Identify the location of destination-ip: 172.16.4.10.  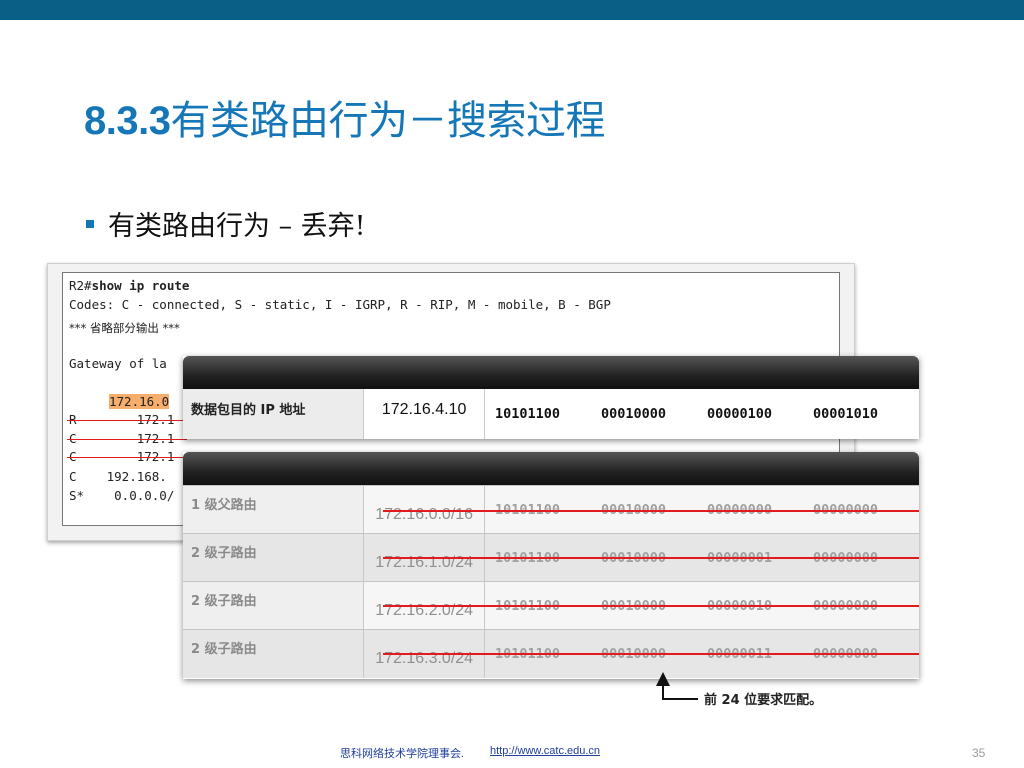
(424, 414).